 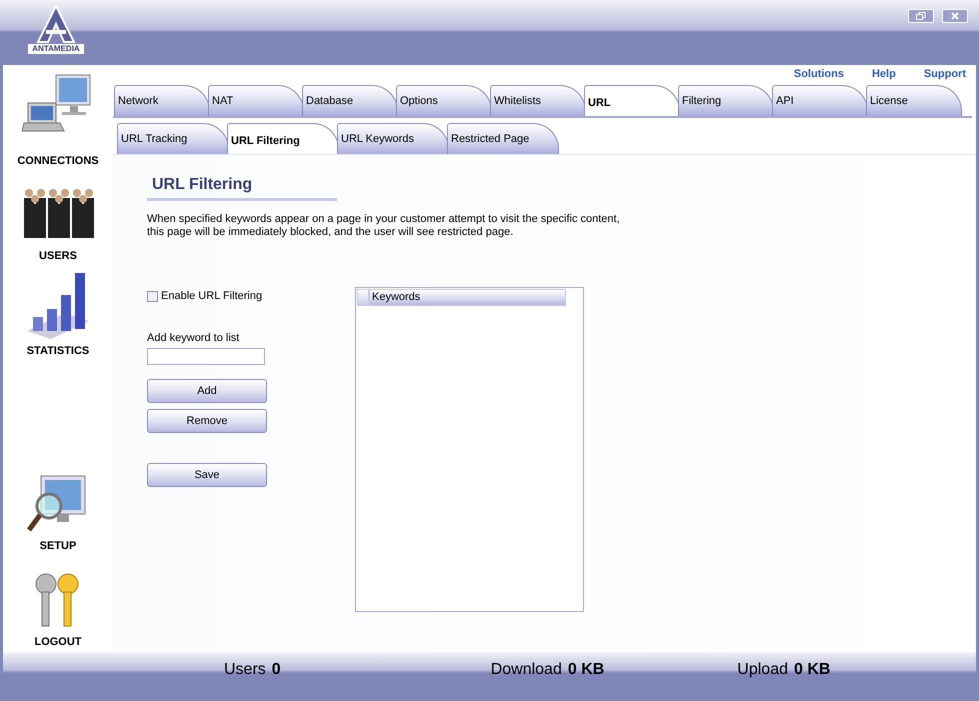 What do you see at coordinates (632, 100) in the screenshot?
I see `tab: URL` at bounding box center [632, 100].